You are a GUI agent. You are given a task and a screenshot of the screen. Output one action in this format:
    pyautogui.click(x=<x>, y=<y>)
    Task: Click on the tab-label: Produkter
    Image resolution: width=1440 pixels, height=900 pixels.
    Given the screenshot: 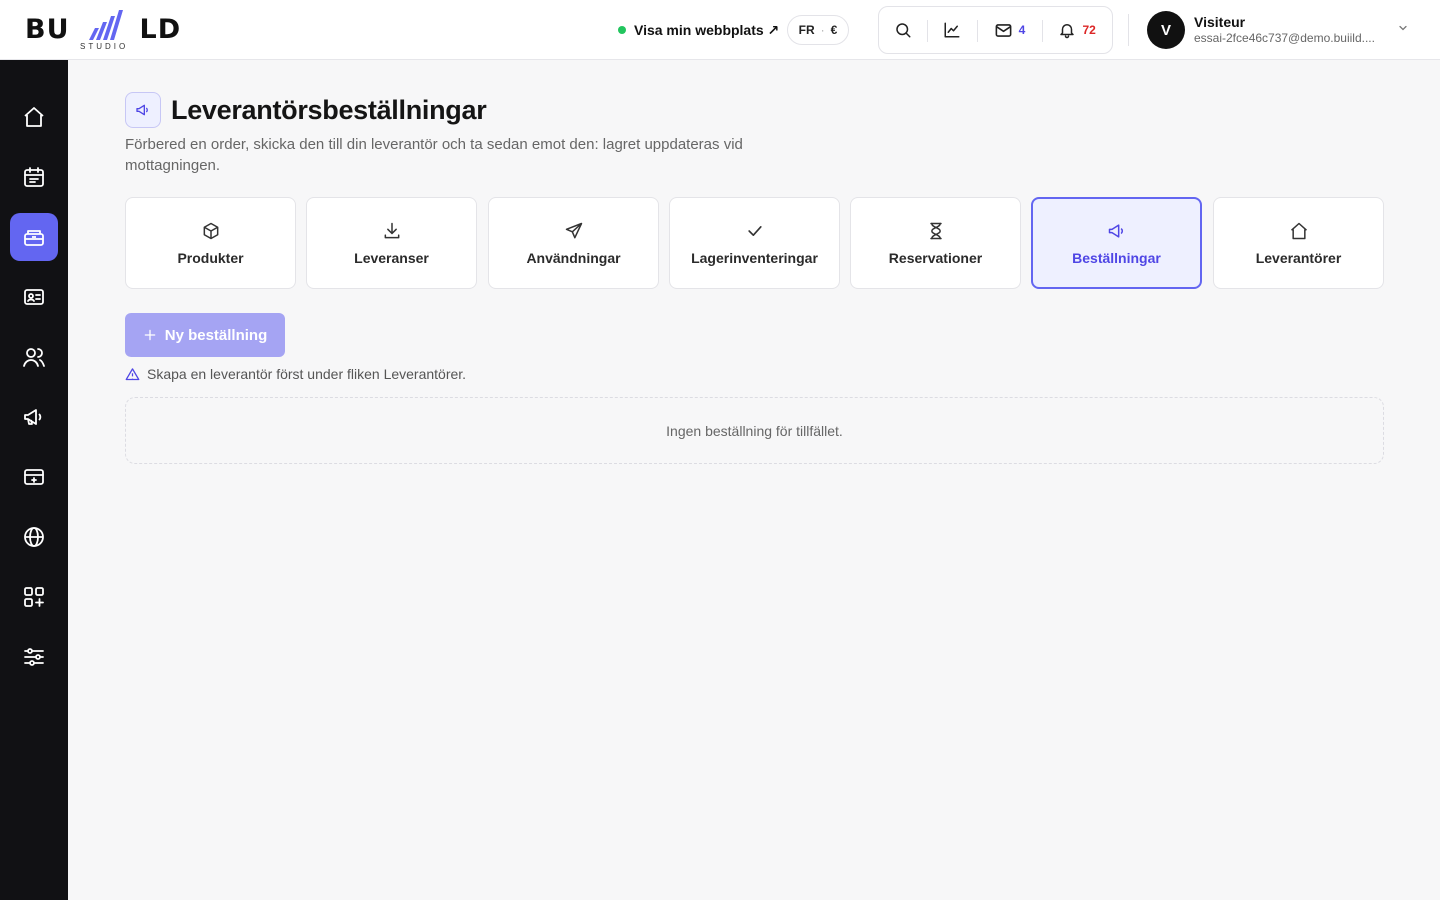 What is the action you would take?
    pyautogui.click(x=210, y=257)
    